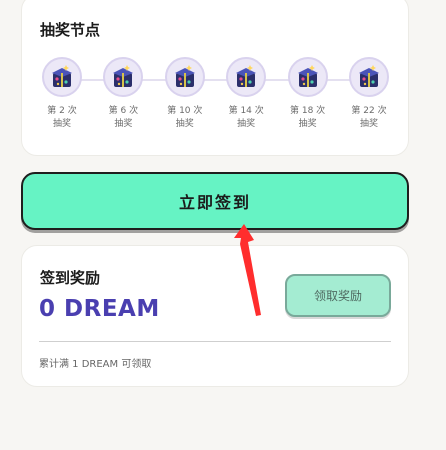 Image resolution: width=446 pixels, height=450 pixels. Describe the element at coordinates (247, 270) in the screenshot. I see `red-pointer-arrow-icon` at that location.